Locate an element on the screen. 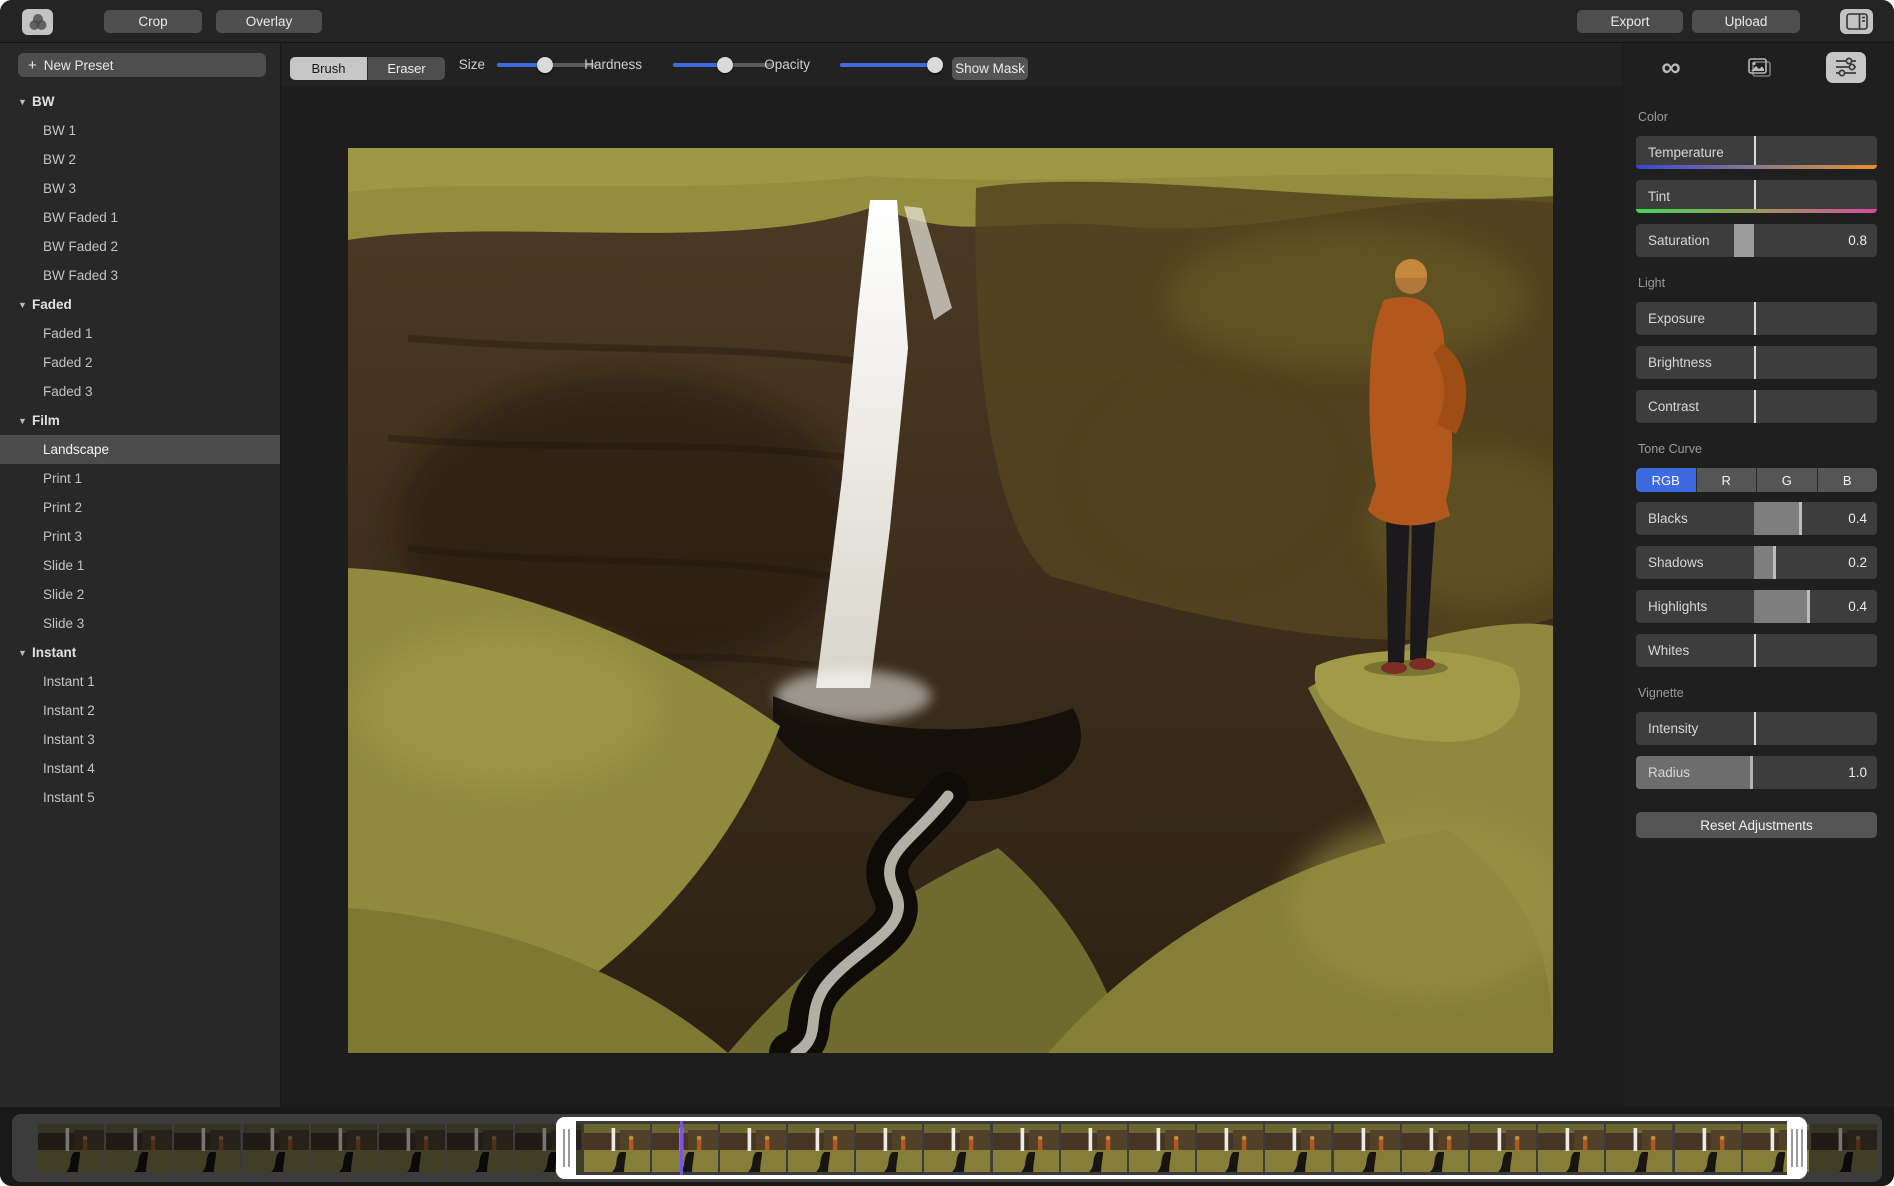 The image size is (1894, 1186). crop-button: Crop is located at coordinates (153, 21).